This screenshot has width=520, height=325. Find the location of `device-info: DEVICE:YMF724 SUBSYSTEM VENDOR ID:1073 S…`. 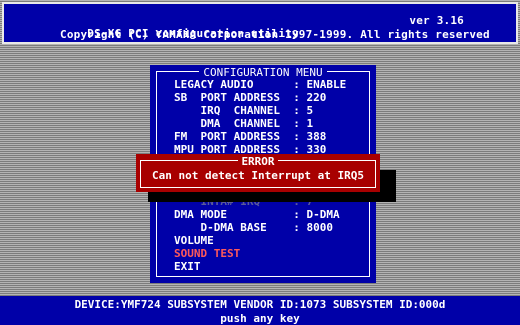

device-info: DEVICE:YMF724 SUBSYSTEM VENDOR ID:1073 S… is located at coordinates (260, 304).